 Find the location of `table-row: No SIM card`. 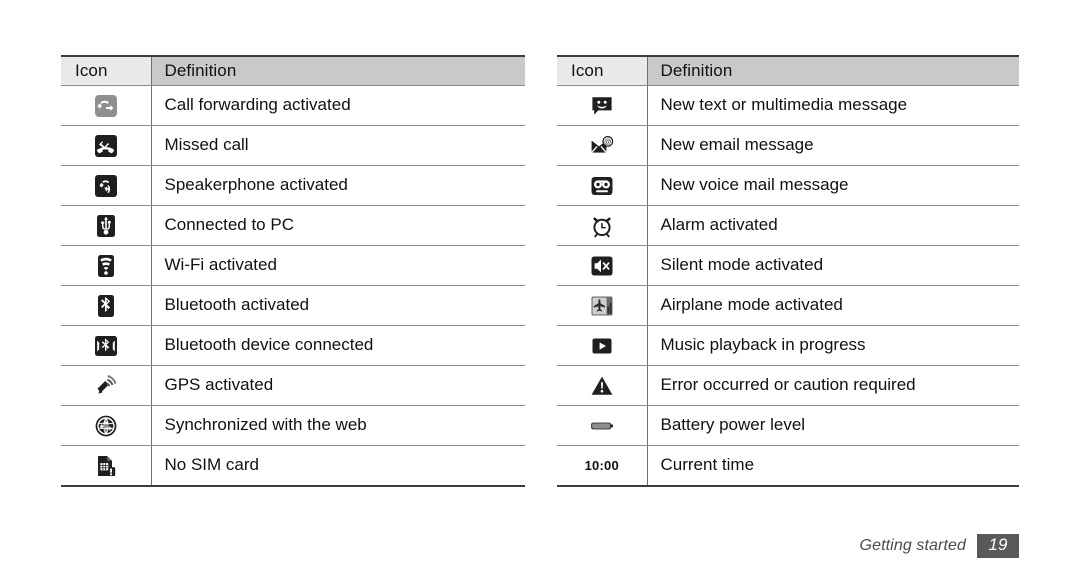

table-row: No SIM card is located at coordinates (293, 466).